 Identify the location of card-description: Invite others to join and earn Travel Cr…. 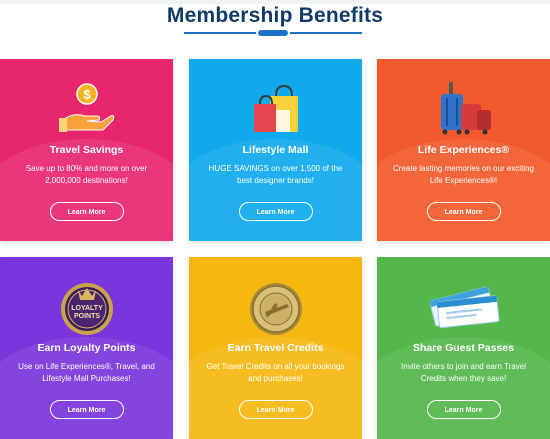
(463, 372).